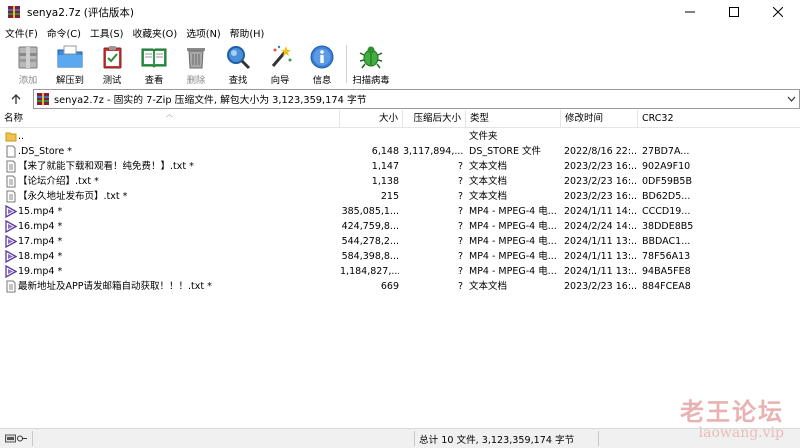 The height and width of the screenshot is (448, 800). What do you see at coordinates (154, 64) in the screenshot?
I see `view-button: 查看` at bounding box center [154, 64].